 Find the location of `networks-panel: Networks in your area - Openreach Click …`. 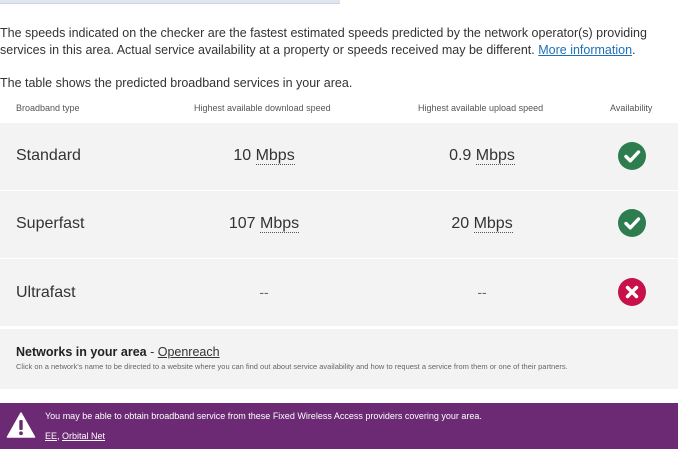

networks-panel: Networks in your area - Openreach Click … is located at coordinates (339, 359).